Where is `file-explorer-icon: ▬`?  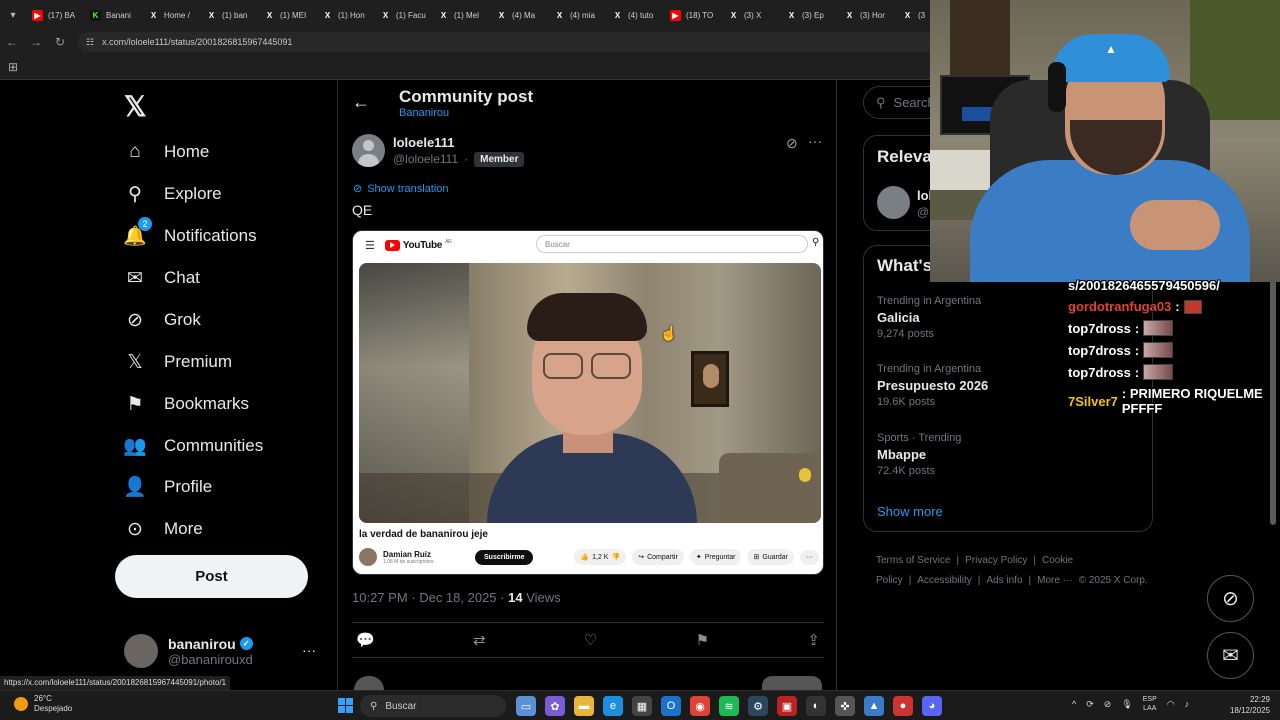 file-explorer-icon: ▬ is located at coordinates (584, 706).